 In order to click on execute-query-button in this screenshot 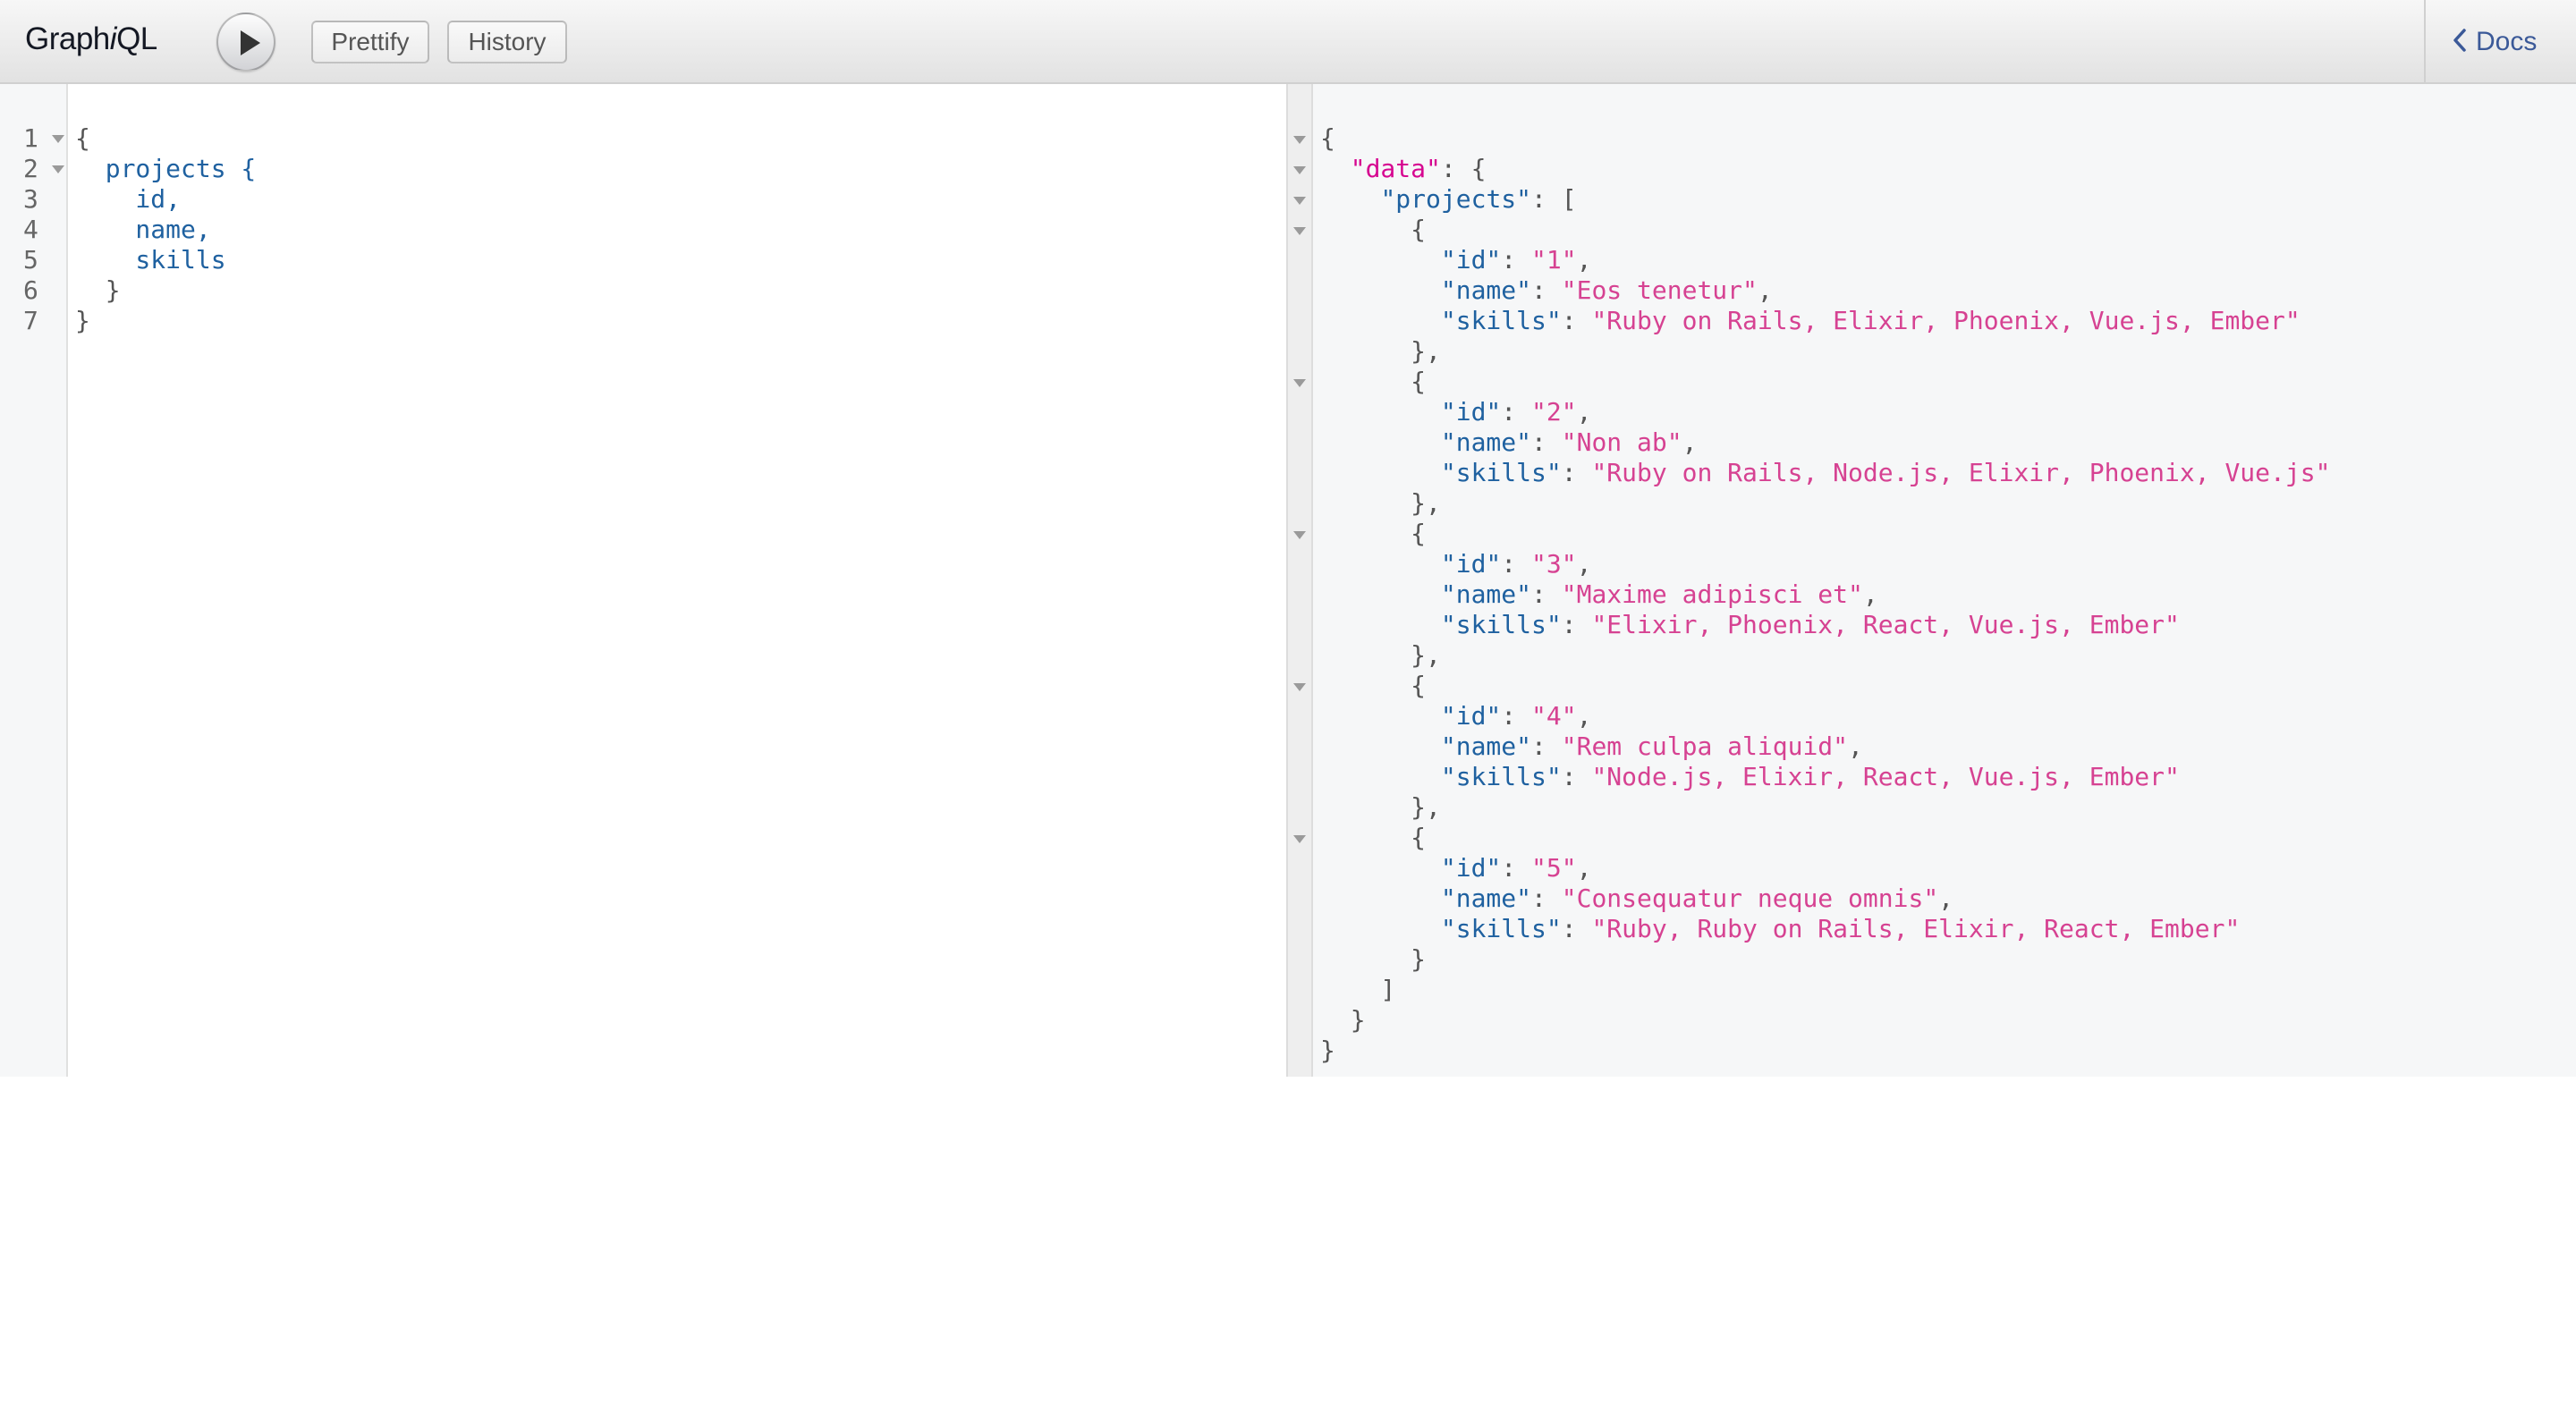, I will do `click(245, 42)`.